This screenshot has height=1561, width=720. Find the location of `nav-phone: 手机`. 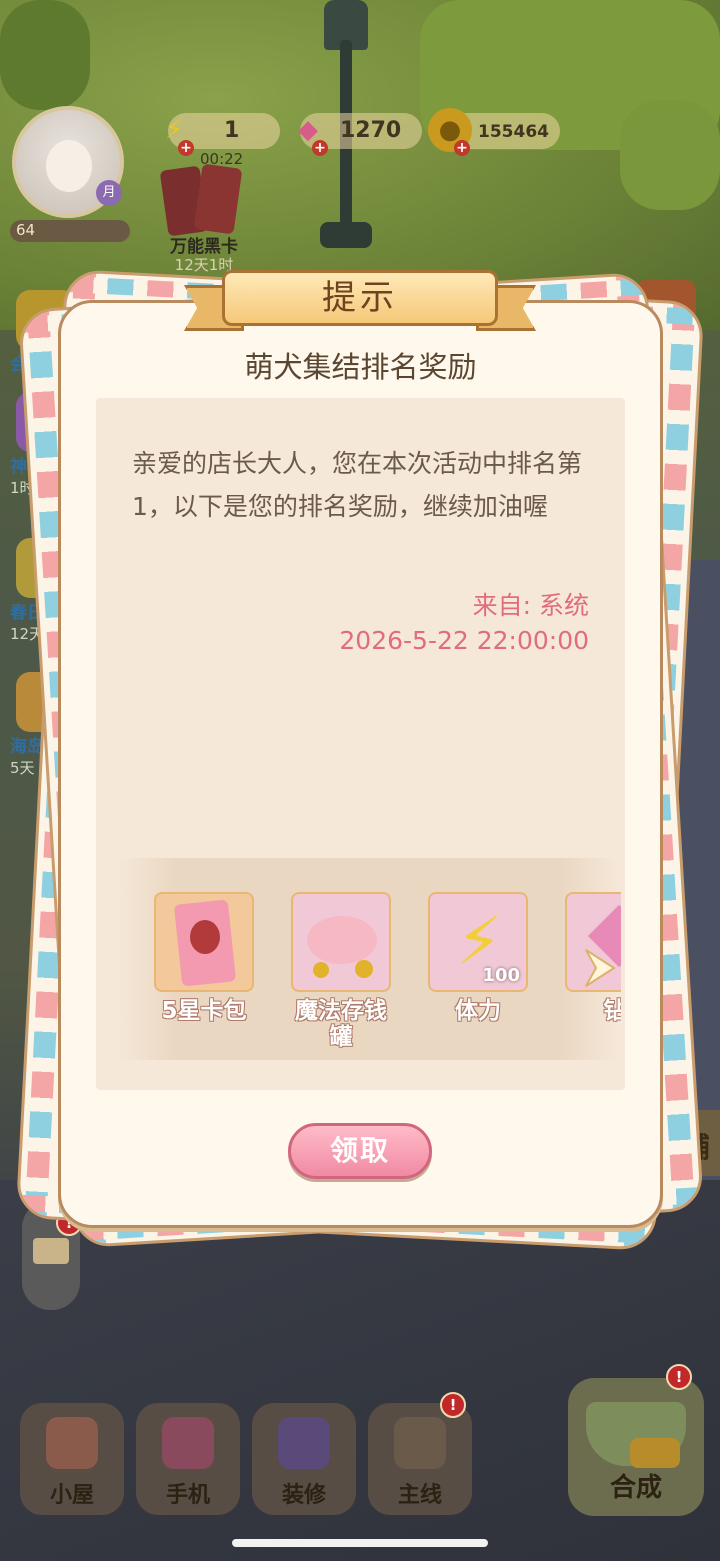

nav-phone: 手机 is located at coordinates (188, 1459).